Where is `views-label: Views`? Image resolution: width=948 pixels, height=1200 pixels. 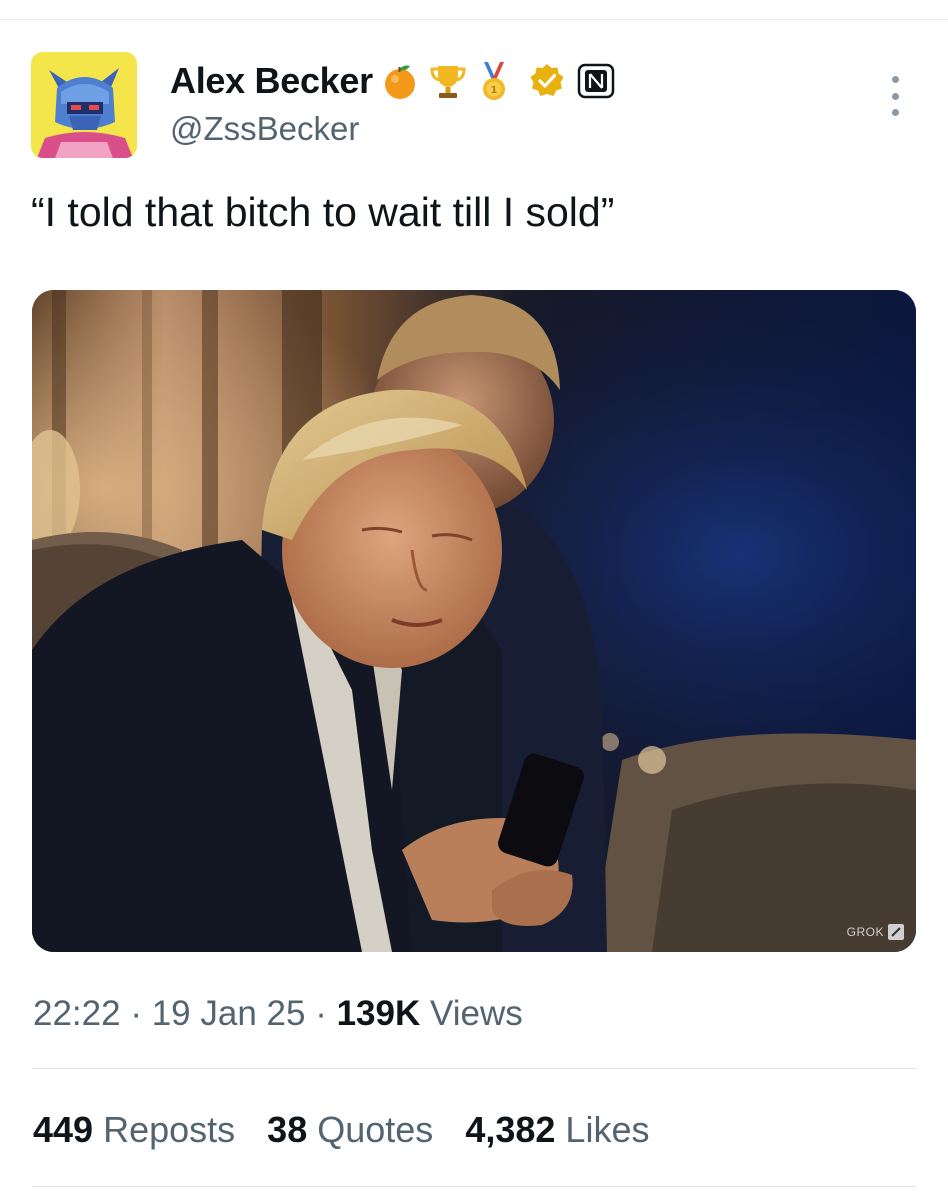 views-label: Views is located at coordinates (476, 1013).